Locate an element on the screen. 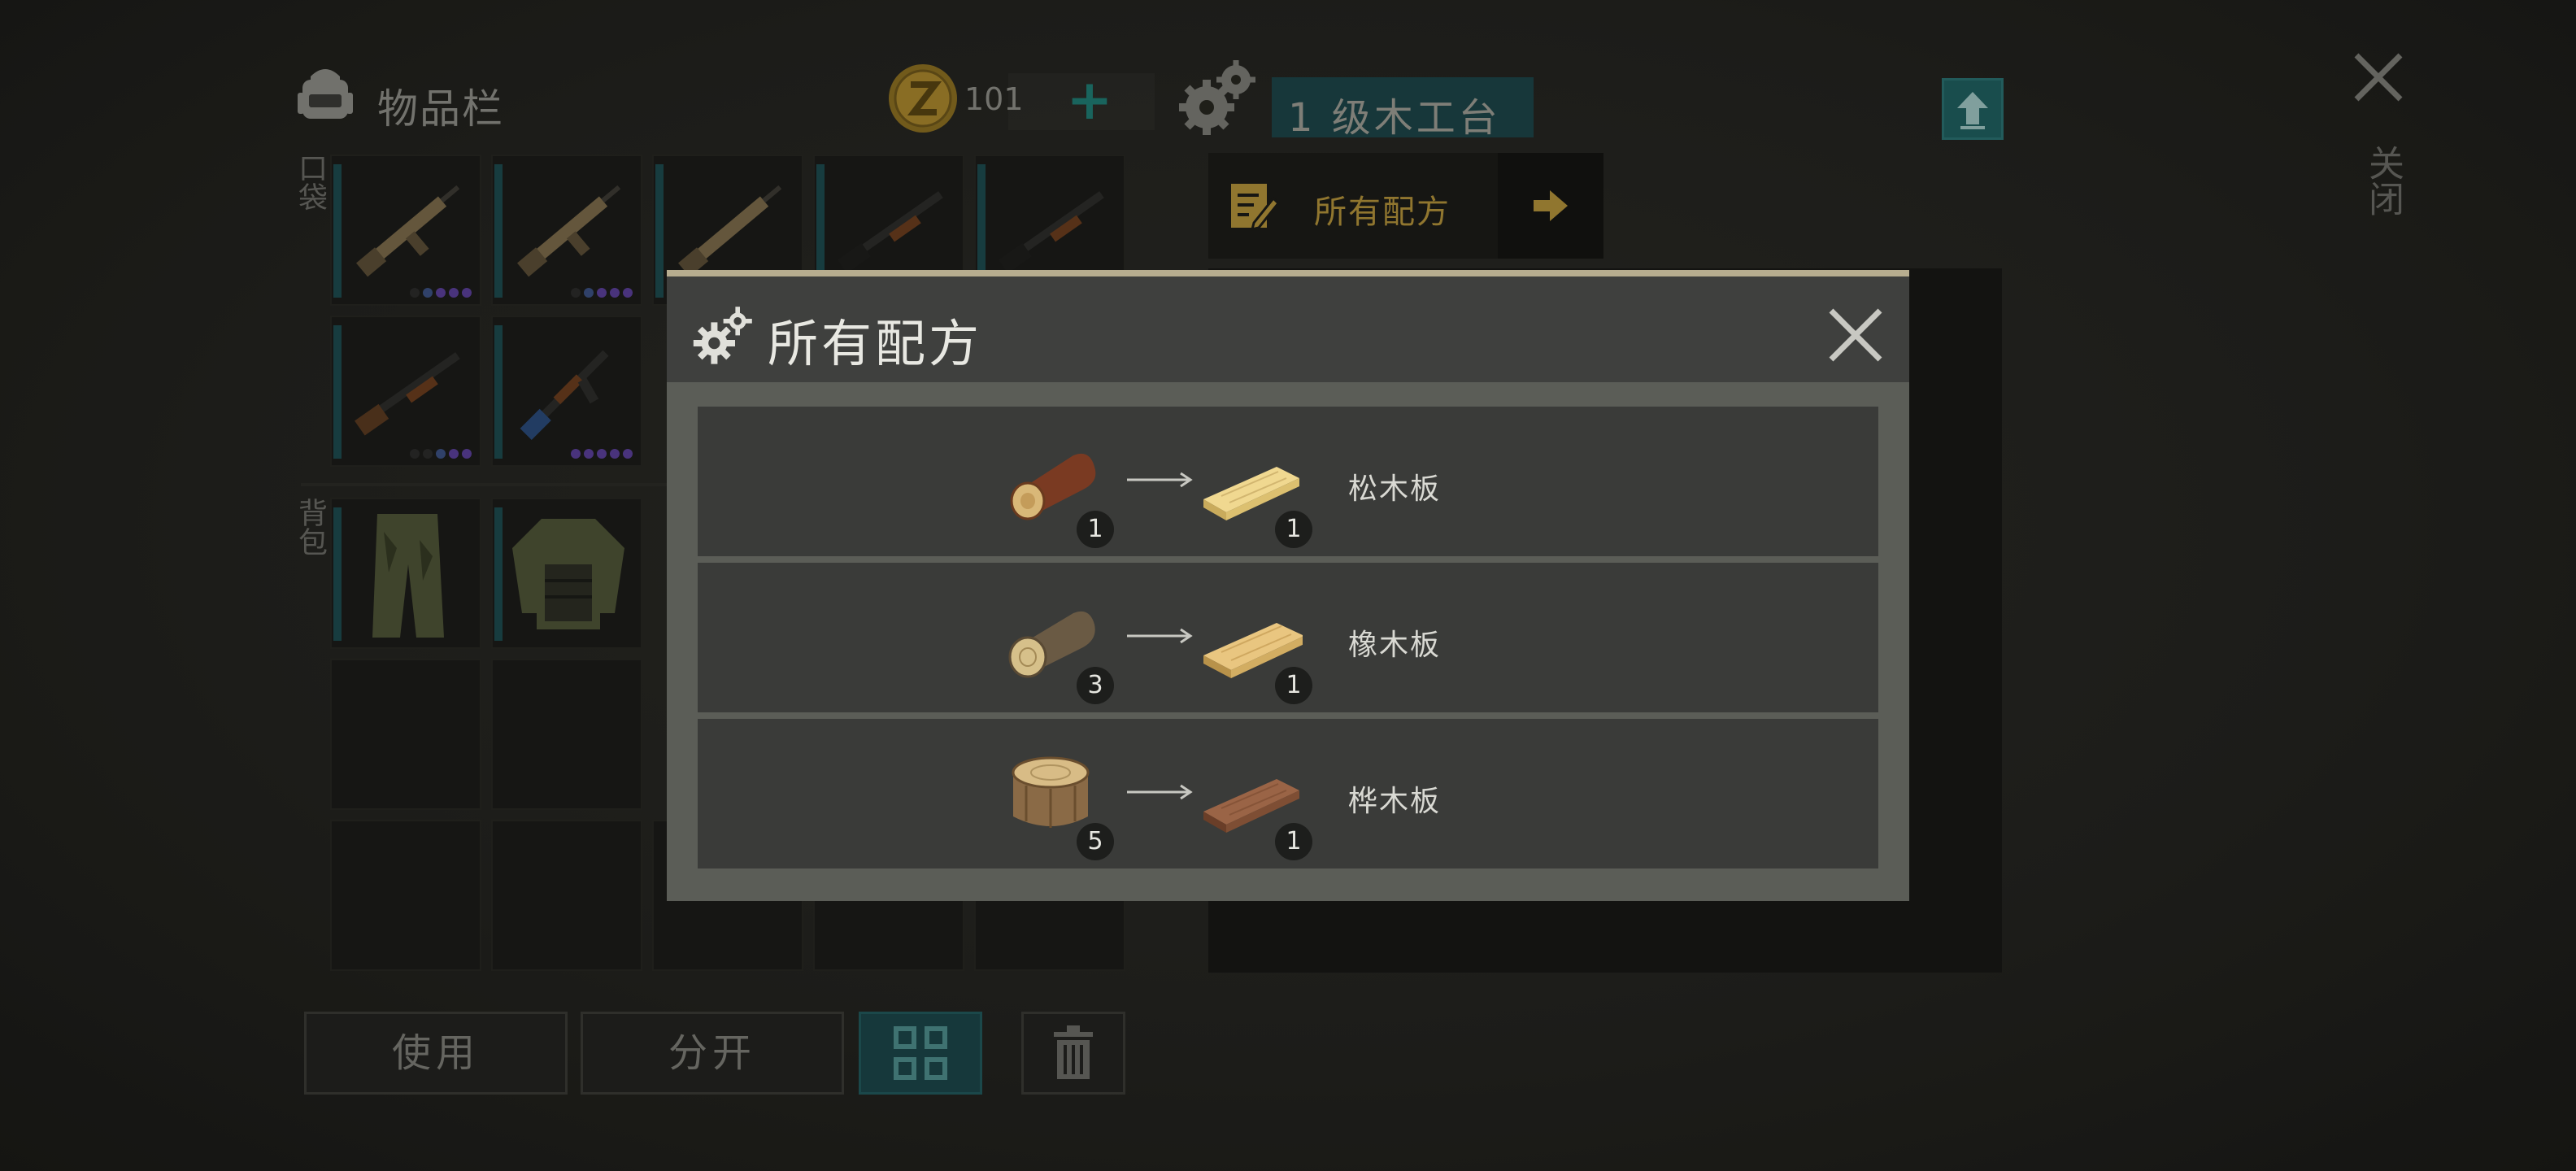  modal-header: 所有配方 is located at coordinates (1288, 329).